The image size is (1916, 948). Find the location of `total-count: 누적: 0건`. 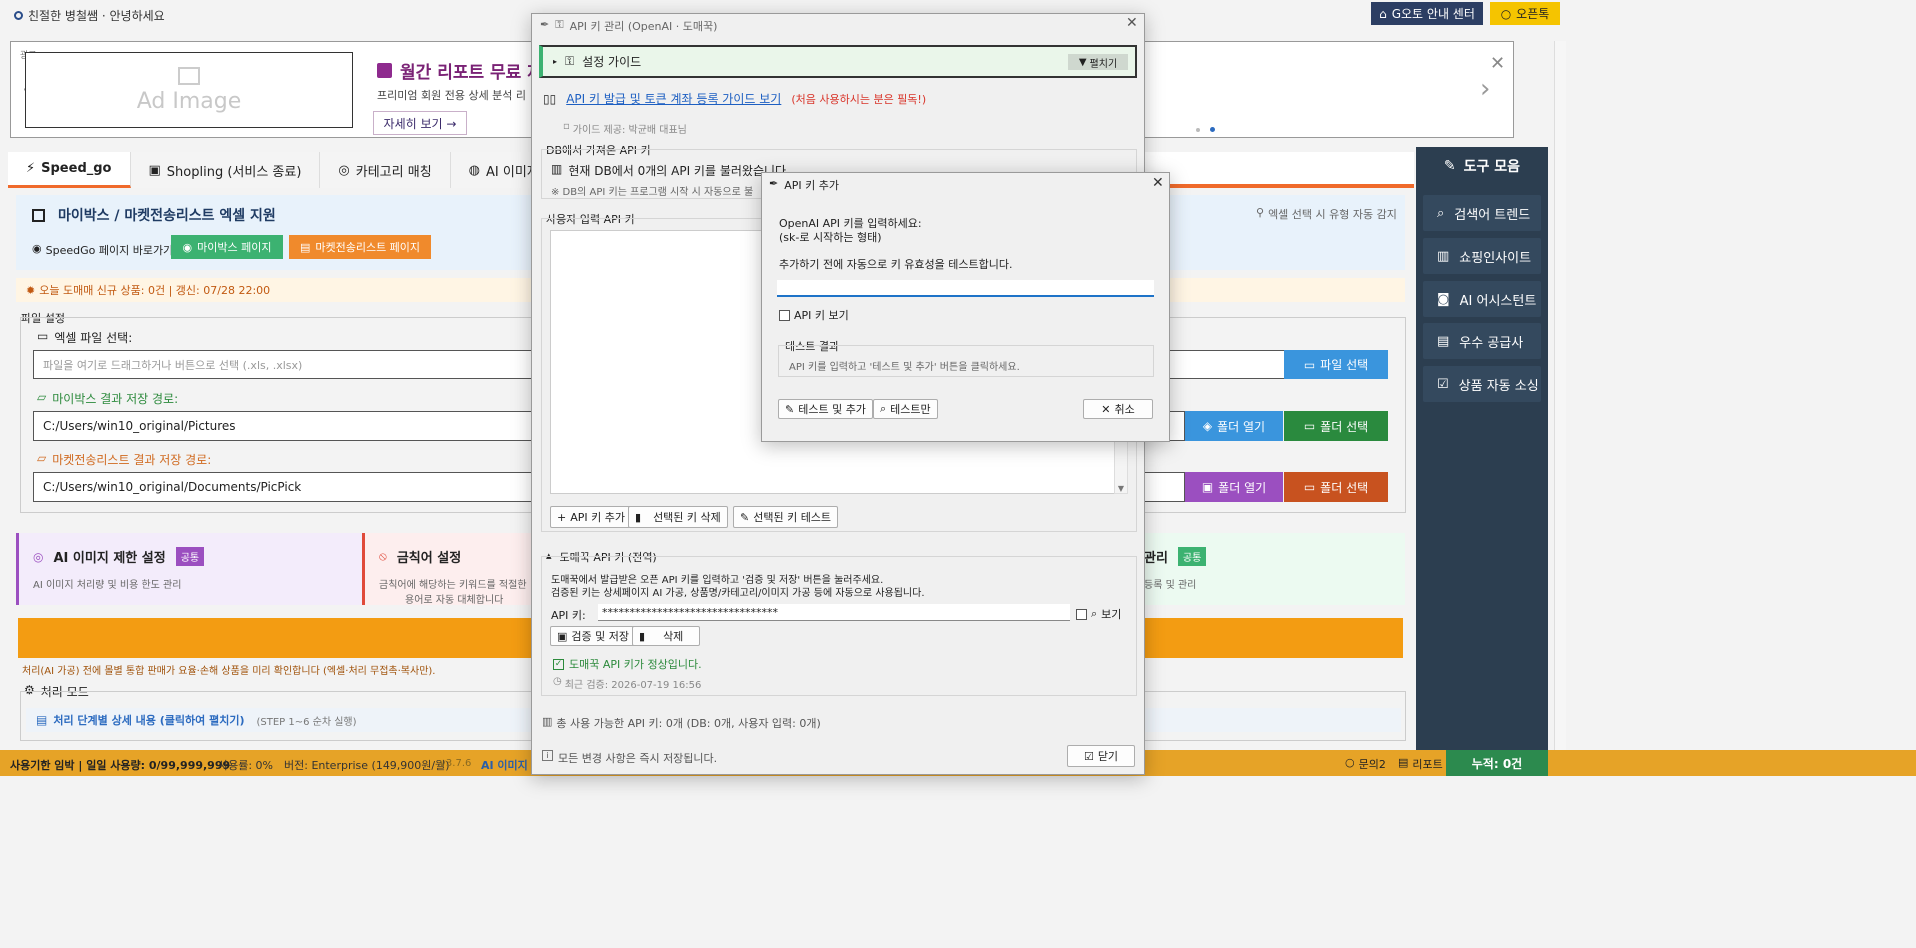

total-count: 누적: 0건 is located at coordinates (1497, 763).